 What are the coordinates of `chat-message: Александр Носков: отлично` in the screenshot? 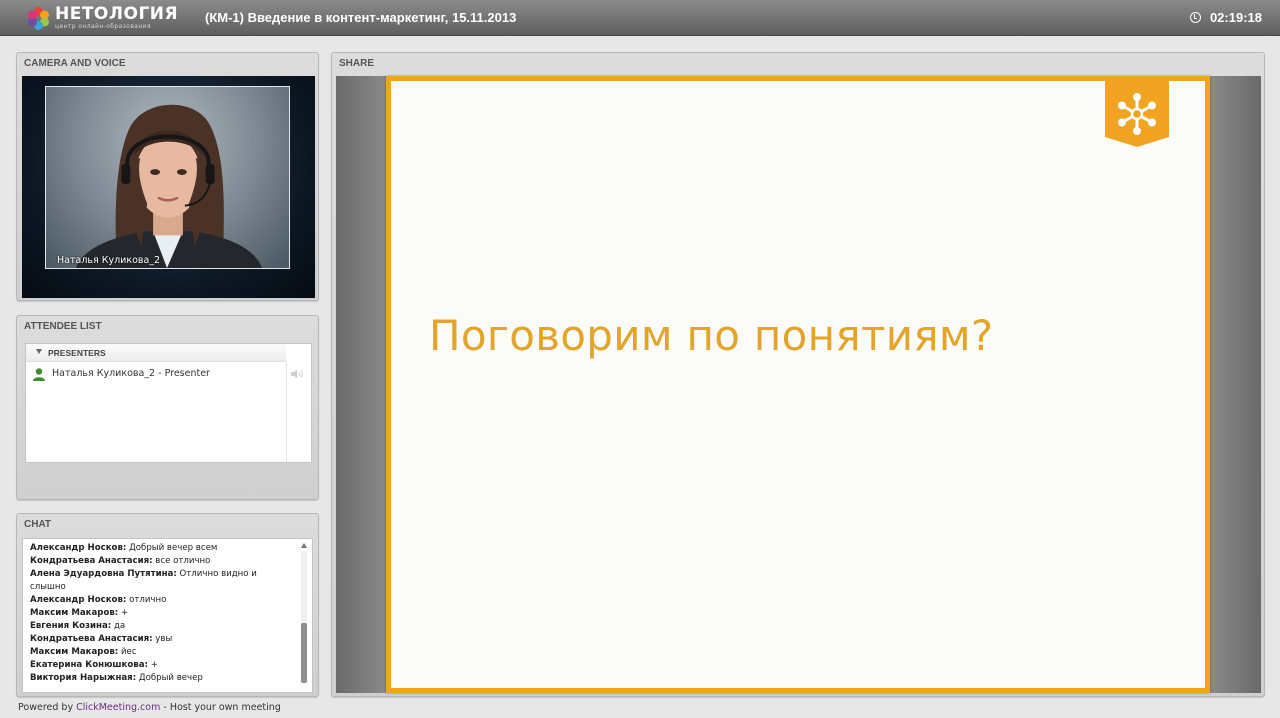 It's located at (98, 600).